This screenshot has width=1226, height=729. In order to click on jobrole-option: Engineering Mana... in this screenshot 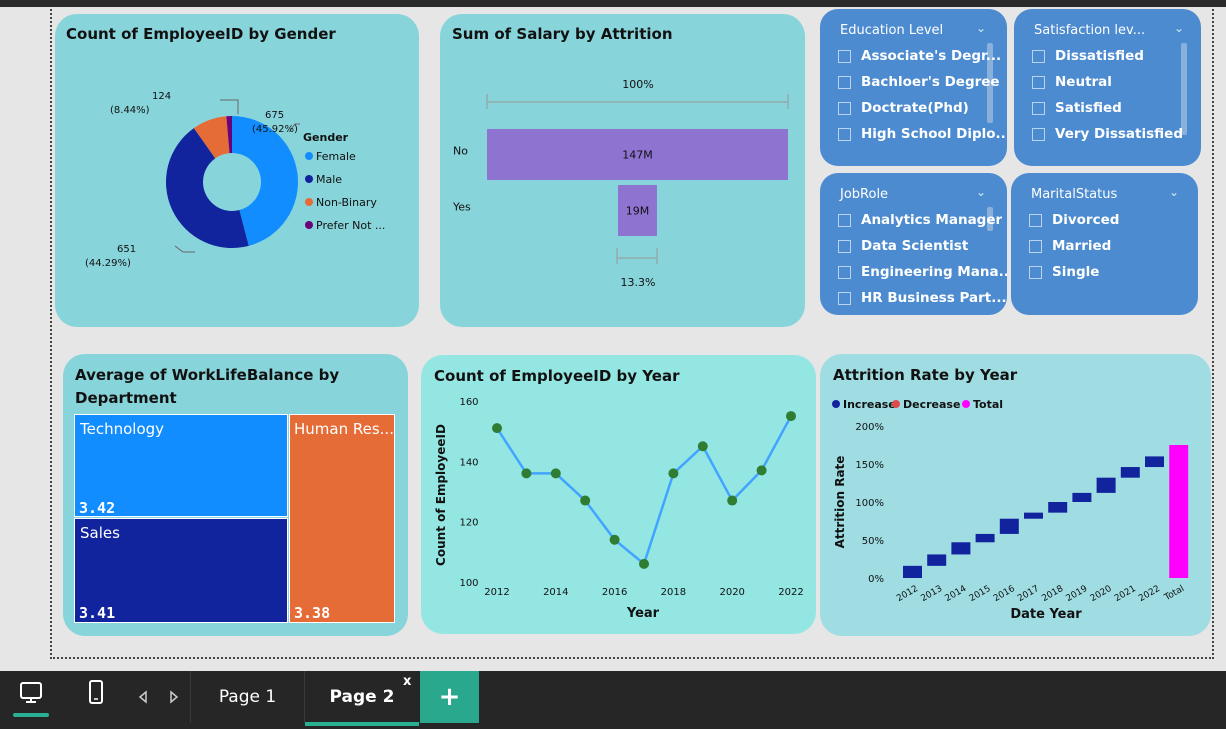, I will do `click(922, 272)`.